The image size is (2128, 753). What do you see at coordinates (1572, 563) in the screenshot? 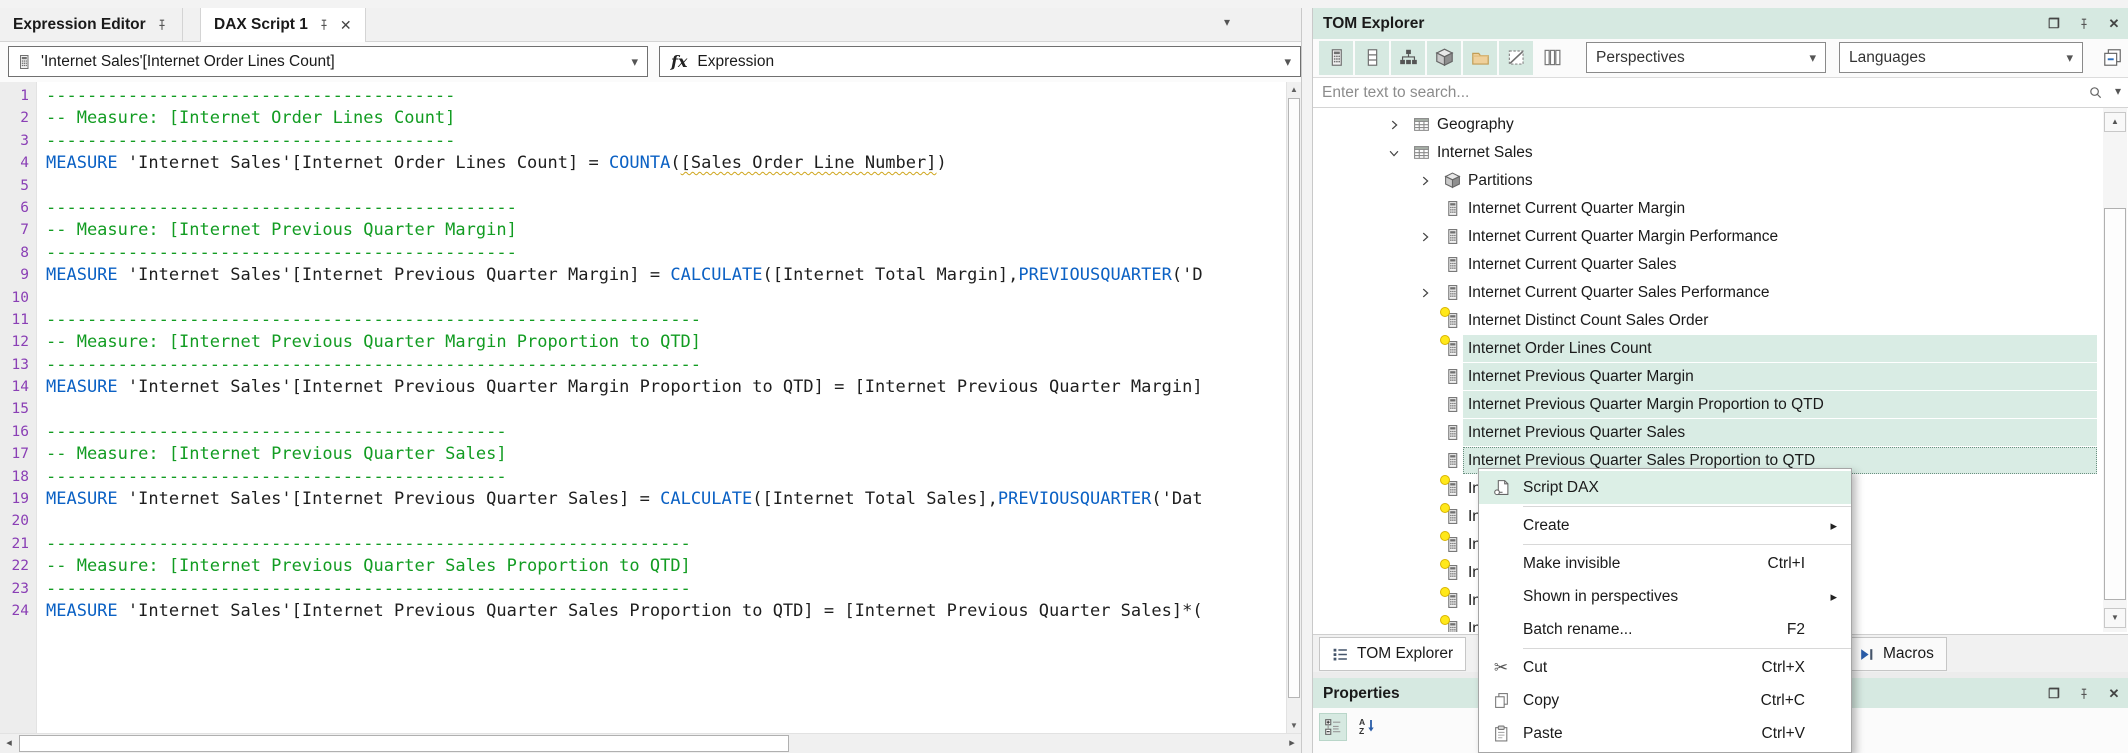
I see `menu-item-label: Make invisible` at bounding box center [1572, 563].